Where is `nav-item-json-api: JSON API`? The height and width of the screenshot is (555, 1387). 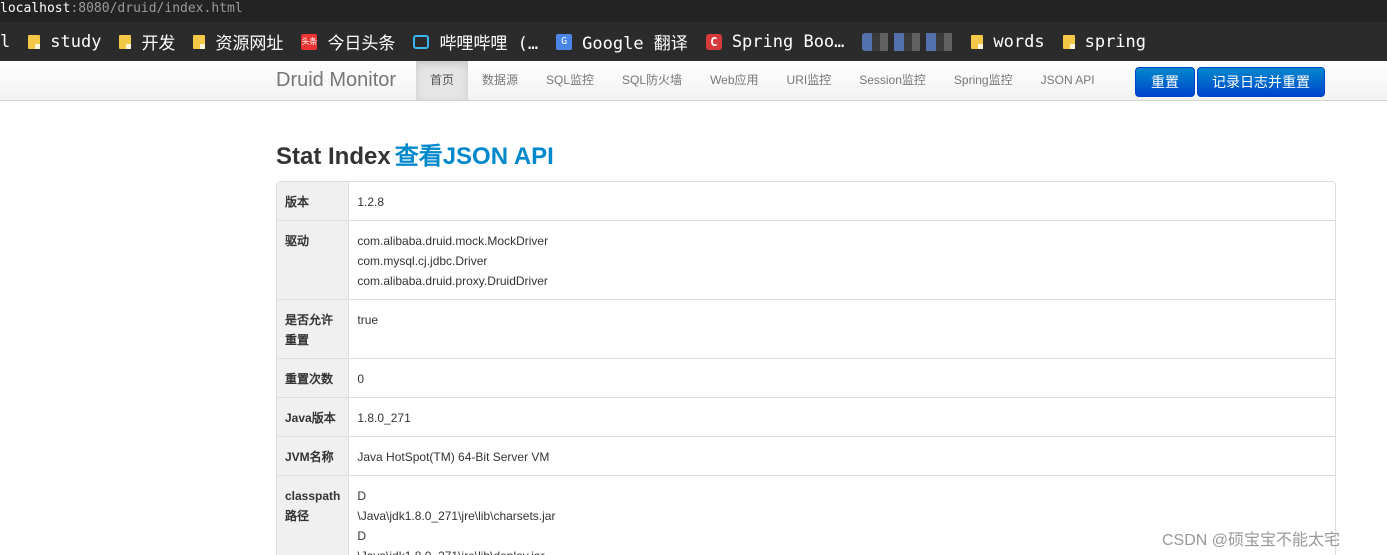
nav-item-json-api: JSON API is located at coordinates (1068, 80).